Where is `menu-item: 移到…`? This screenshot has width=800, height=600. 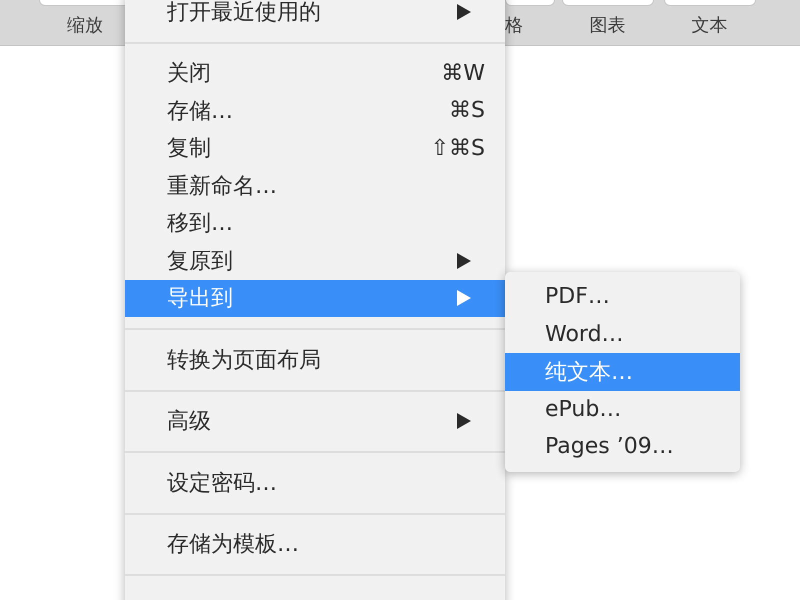 menu-item: 移到… is located at coordinates (315, 223).